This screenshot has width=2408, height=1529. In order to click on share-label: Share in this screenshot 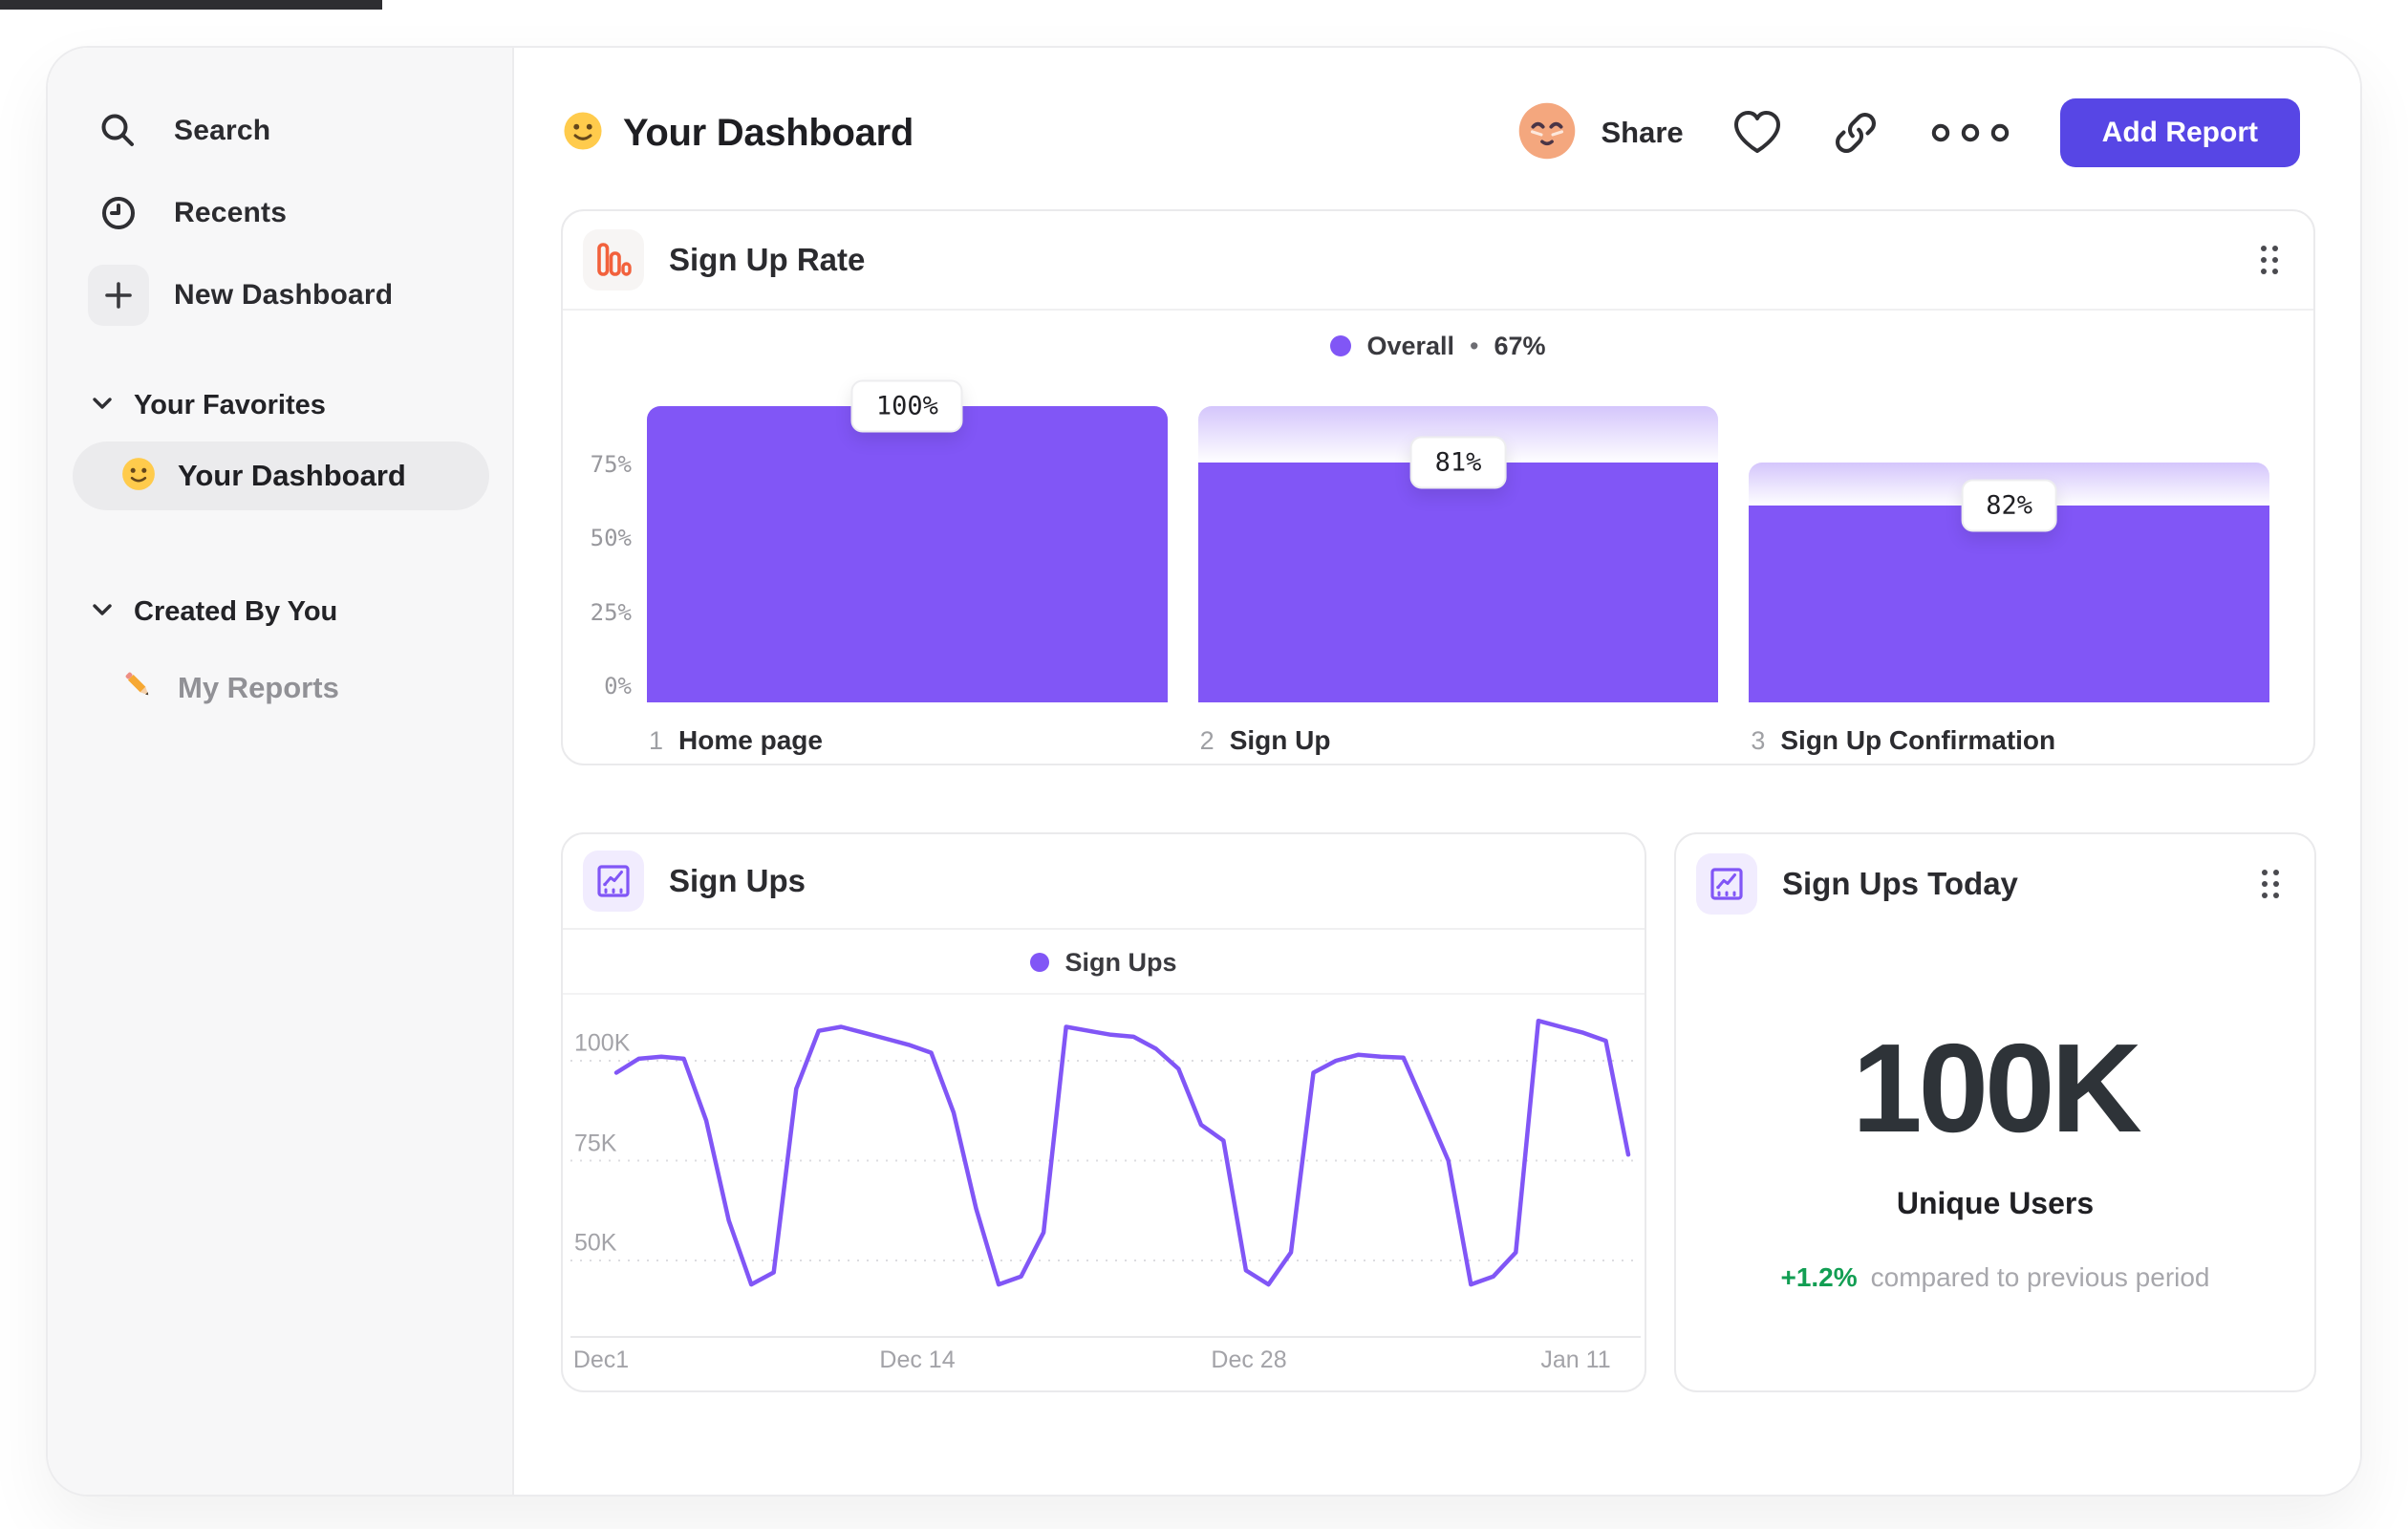, I will do `click(1643, 132)`.